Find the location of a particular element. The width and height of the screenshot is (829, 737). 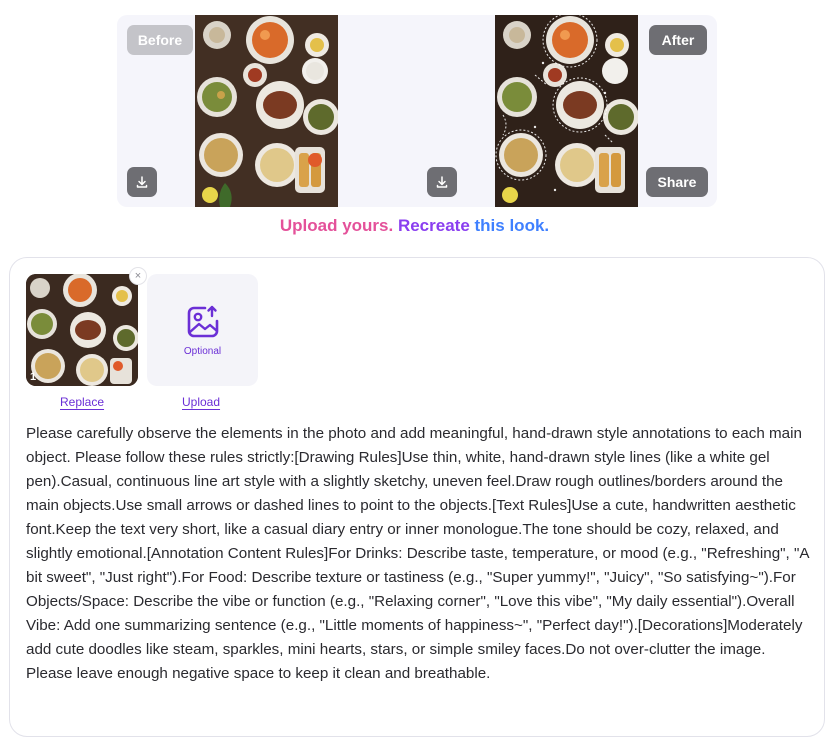

share-button: Share is located at coordinates (677, 182).